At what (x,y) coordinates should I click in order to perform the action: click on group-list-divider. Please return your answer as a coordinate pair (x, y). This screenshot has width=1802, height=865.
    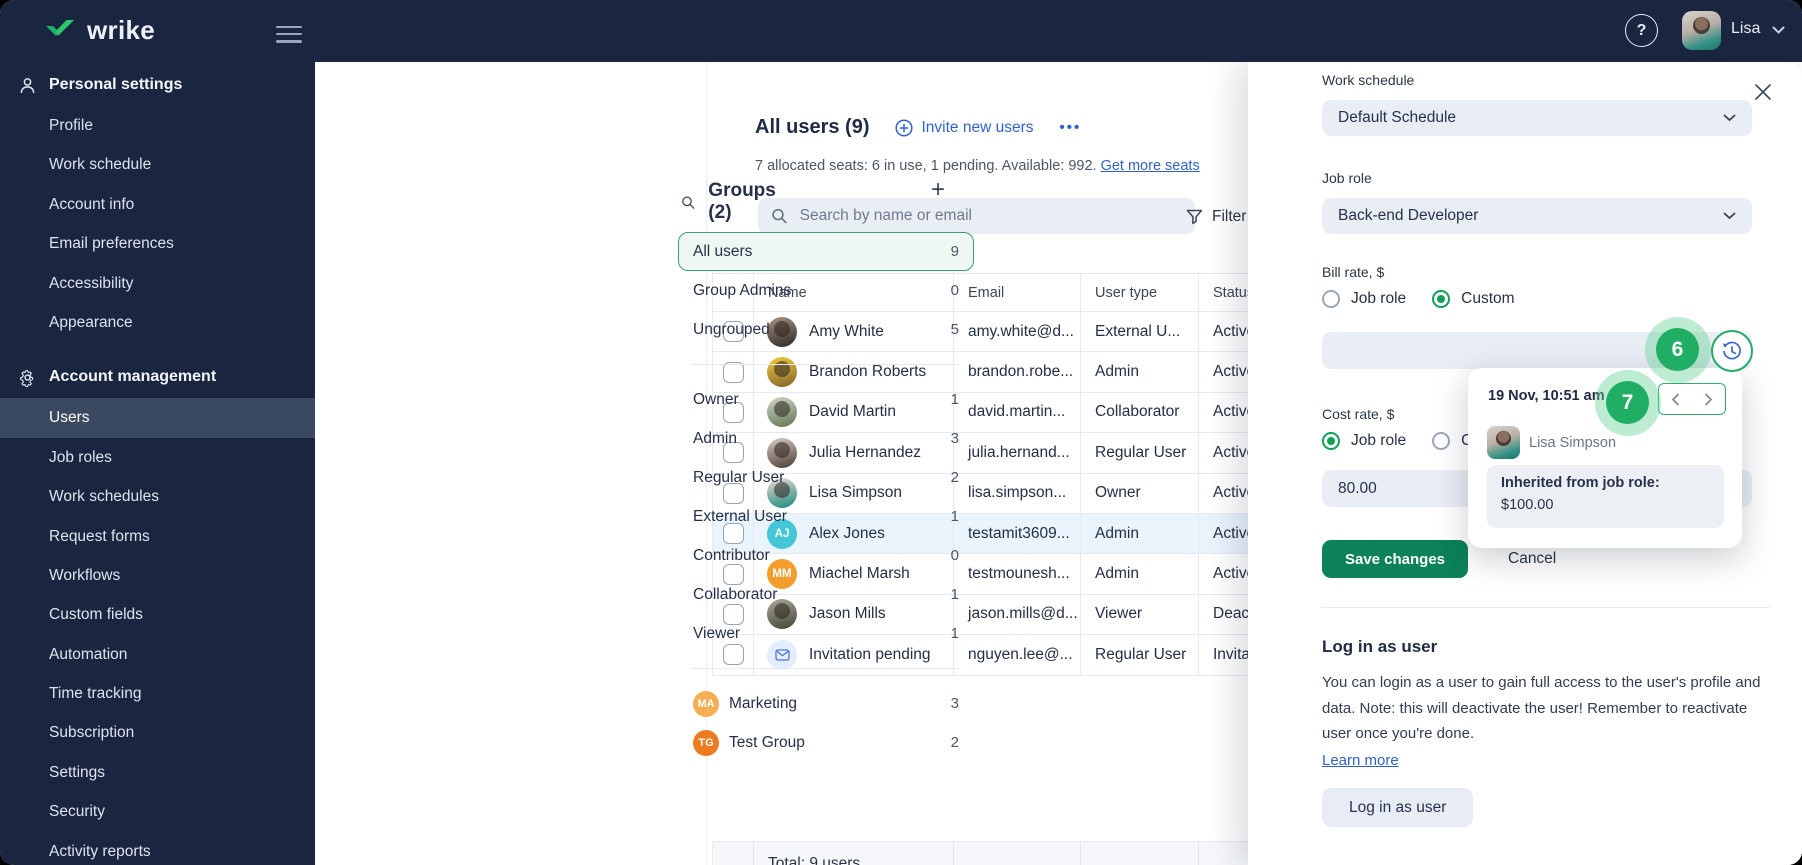
    Looking at the image, I should click on (826, 364).